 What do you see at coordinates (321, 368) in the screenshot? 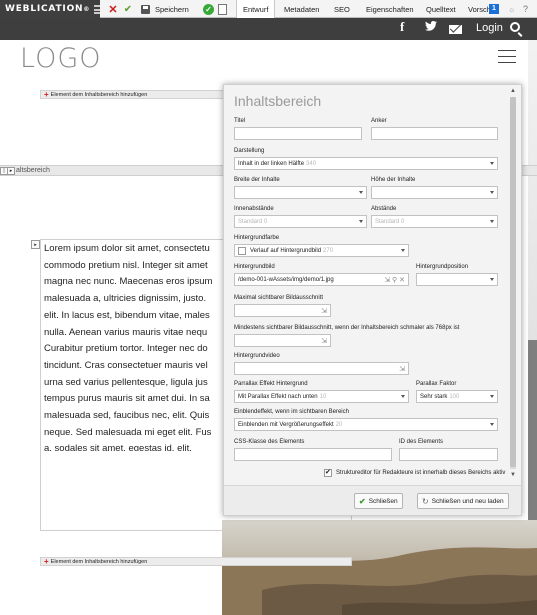
I see `video-field: ⇲` at bounding box center [321, 368].